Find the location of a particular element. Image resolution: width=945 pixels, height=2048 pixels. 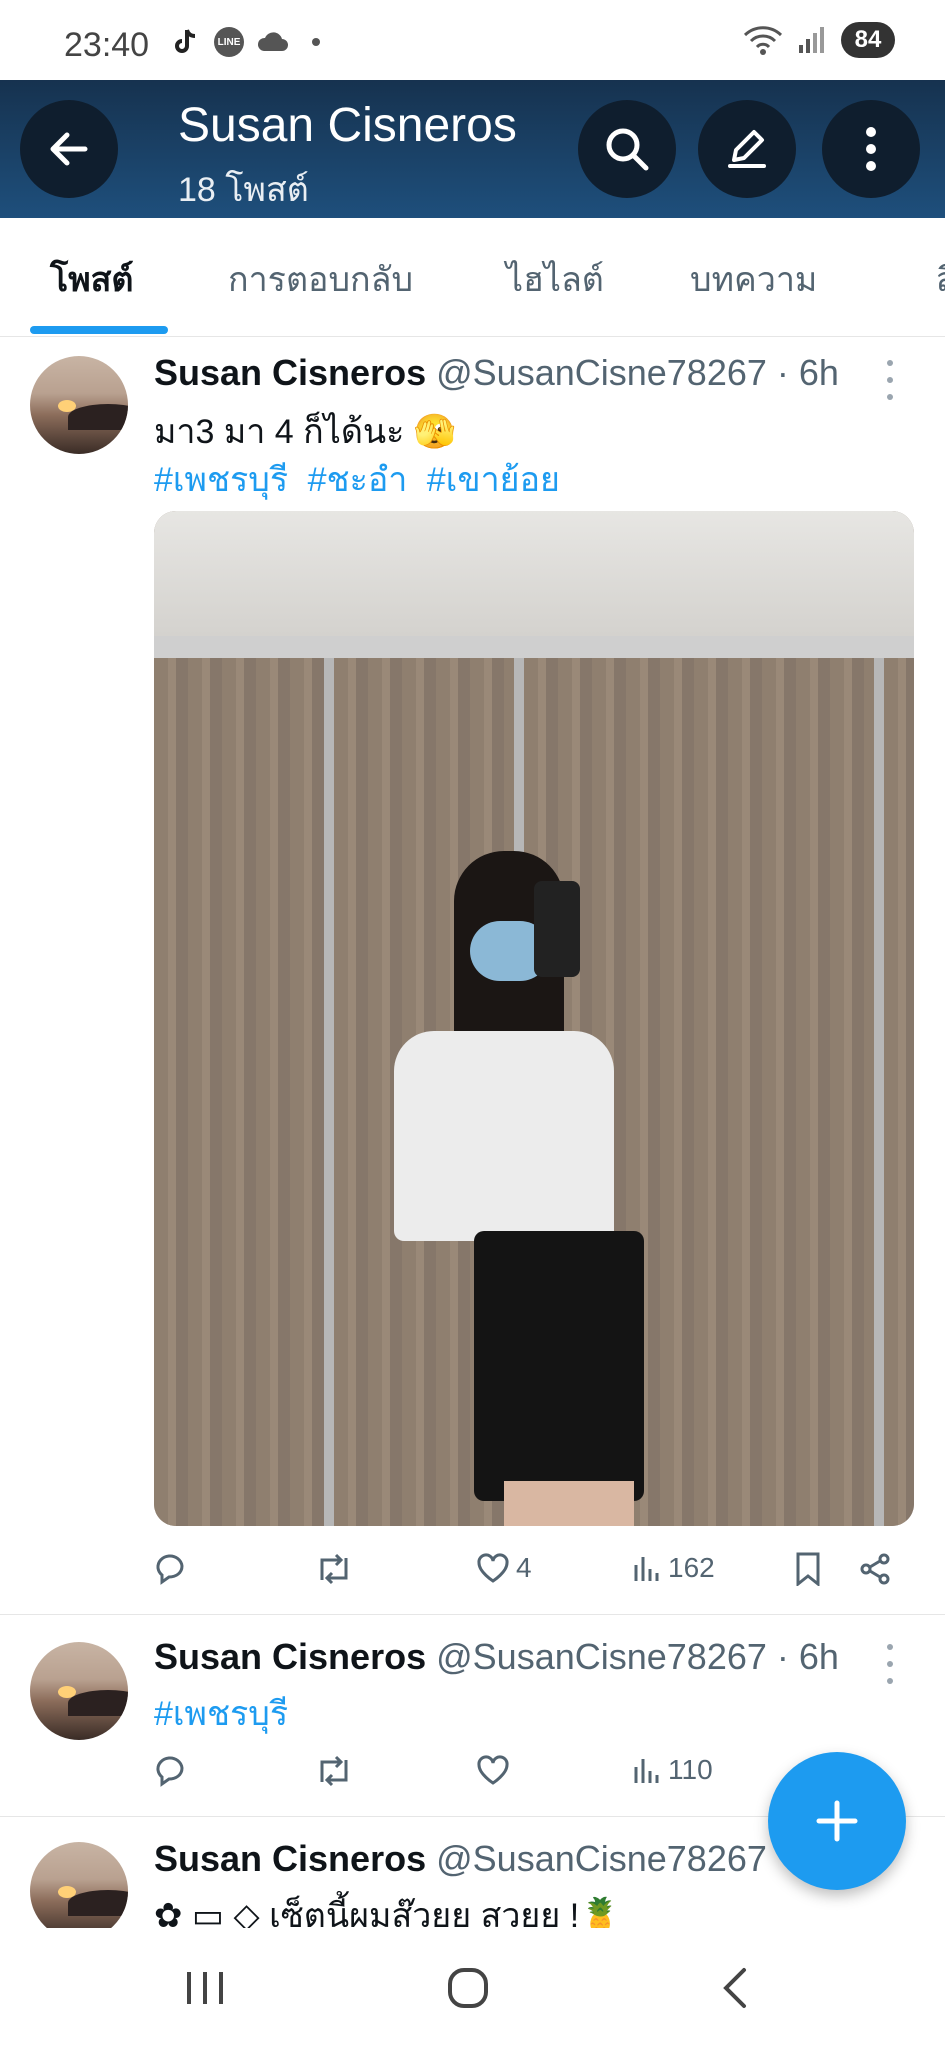

wifi-icon is located at coordinates (763, 40).